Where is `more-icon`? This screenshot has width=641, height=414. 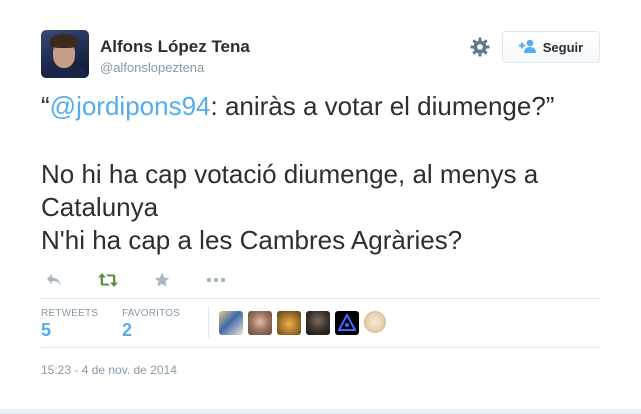
more-icon is located at coordinates (216, 280).